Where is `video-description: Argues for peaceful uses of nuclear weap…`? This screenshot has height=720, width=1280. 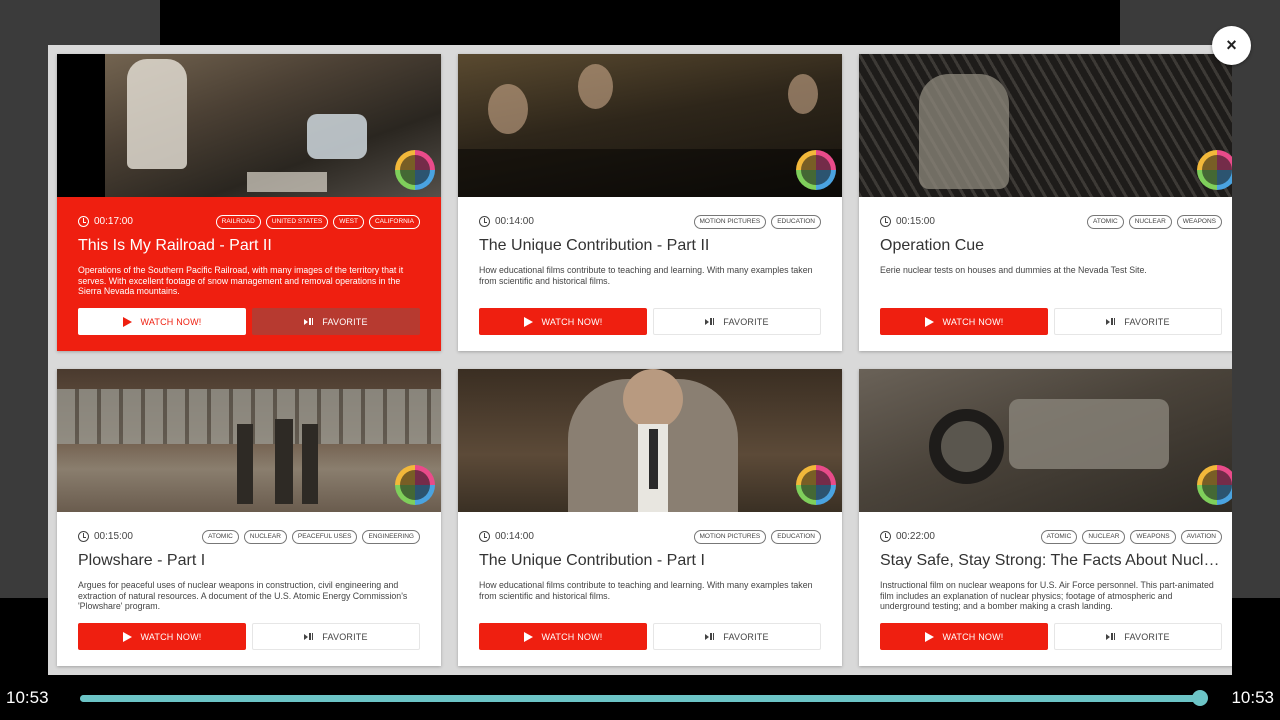 video-description: Argues for peaceful uses of nuclear weap… is located at coordinates (243, 595).